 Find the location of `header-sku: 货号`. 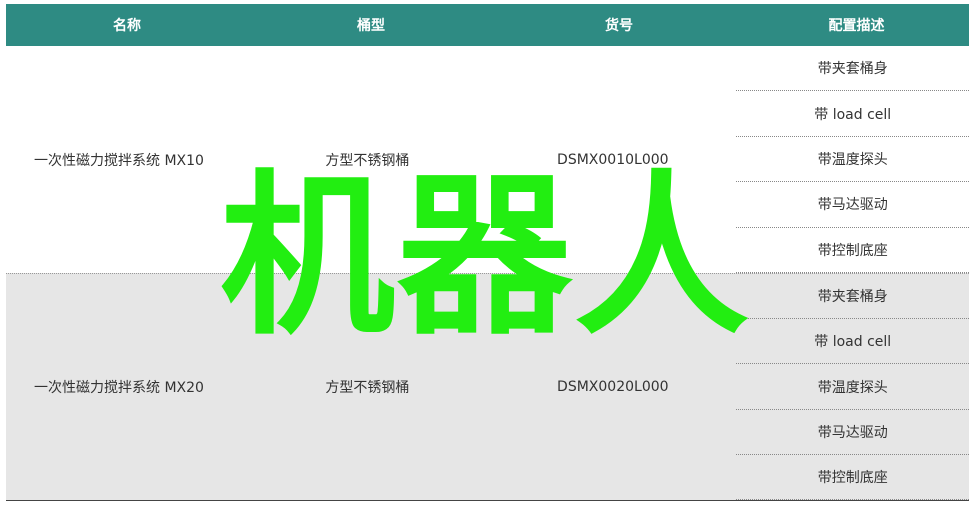

header-sku: 货号 is located at coordinates (619, 26).